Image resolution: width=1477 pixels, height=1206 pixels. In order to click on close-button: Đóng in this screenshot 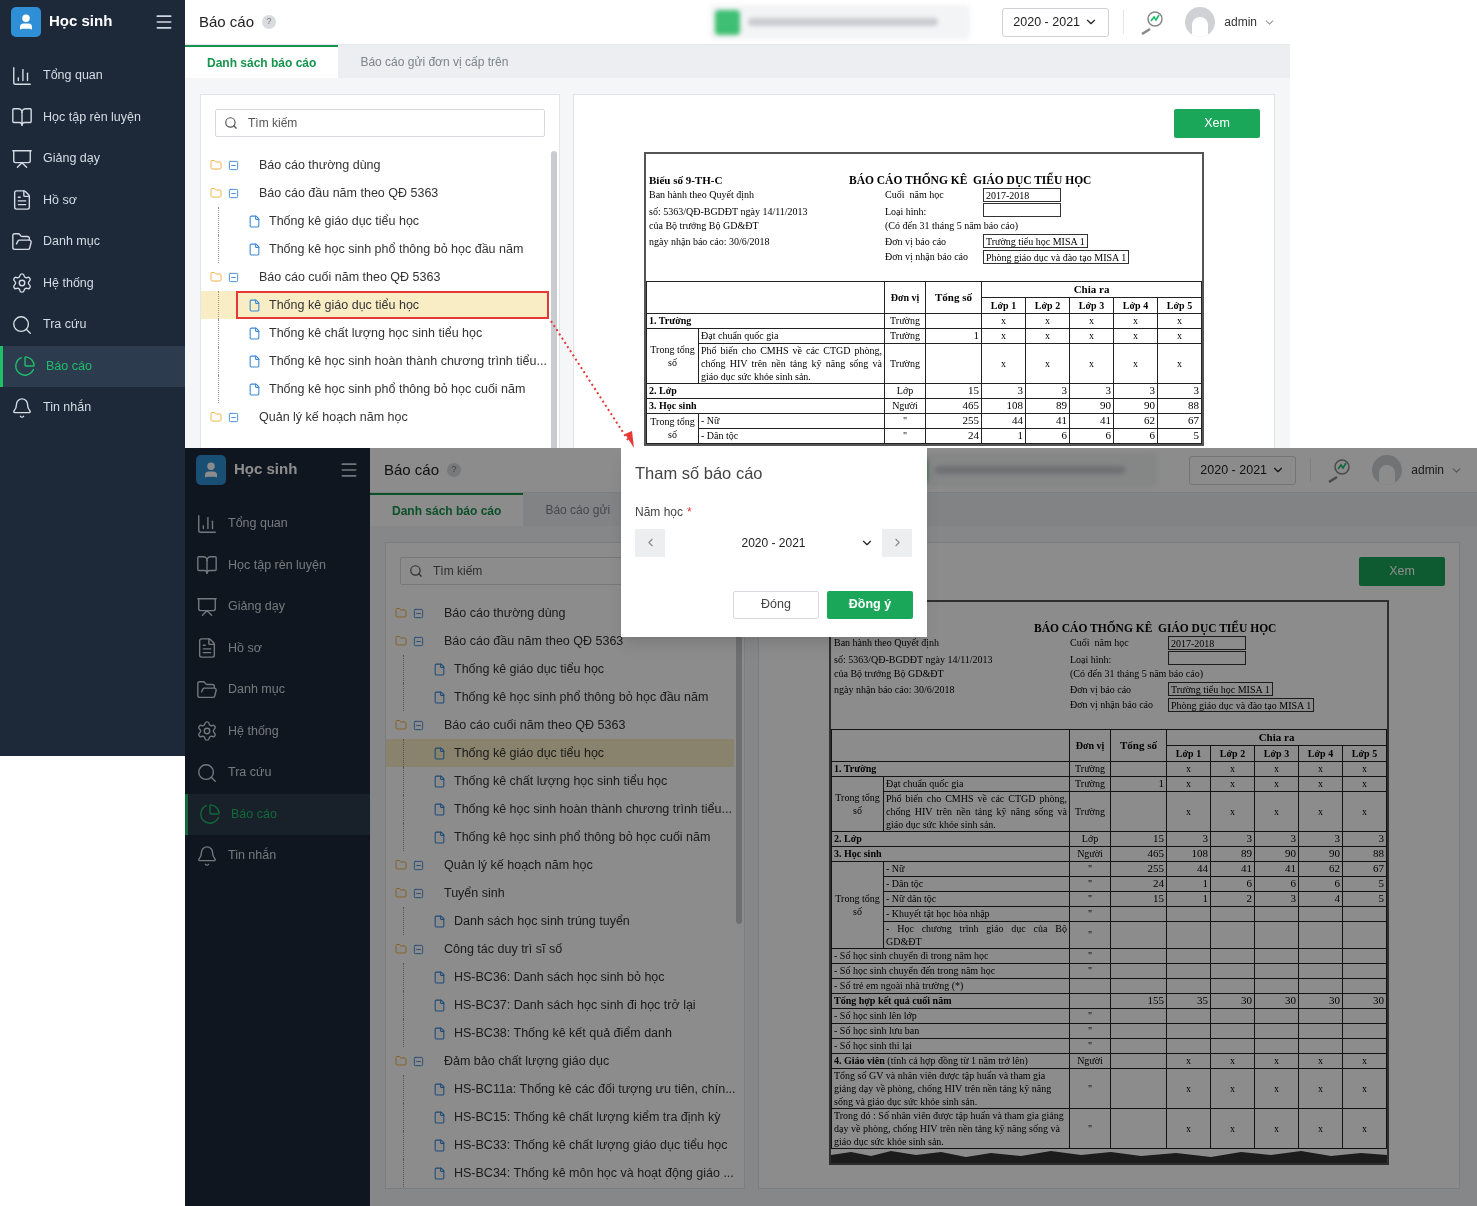, I will do `click(776, 604)`.